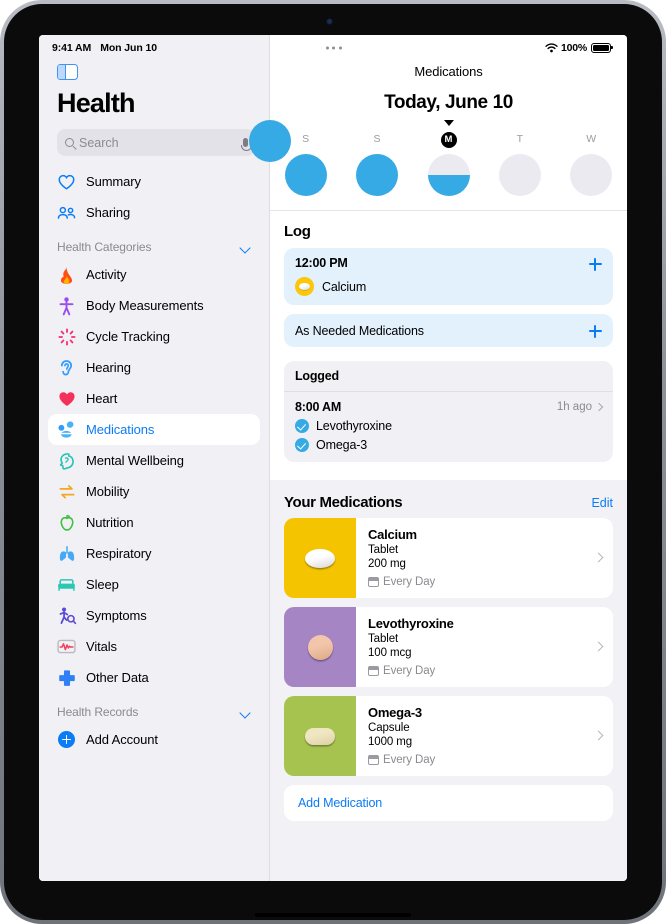  What do you see at coordinates (156, 142) in the screenshot?
I see `search-input: Search` at bounding box center [156, 142].